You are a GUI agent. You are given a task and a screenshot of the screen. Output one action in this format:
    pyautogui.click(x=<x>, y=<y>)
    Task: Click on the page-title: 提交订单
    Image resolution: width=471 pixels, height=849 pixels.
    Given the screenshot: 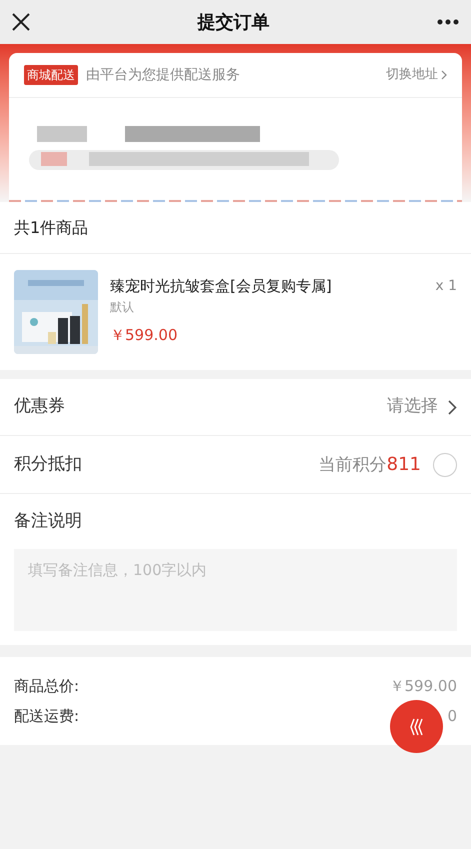 What is the action you would take?
    pyautogui.click(x=234, y=22)
    